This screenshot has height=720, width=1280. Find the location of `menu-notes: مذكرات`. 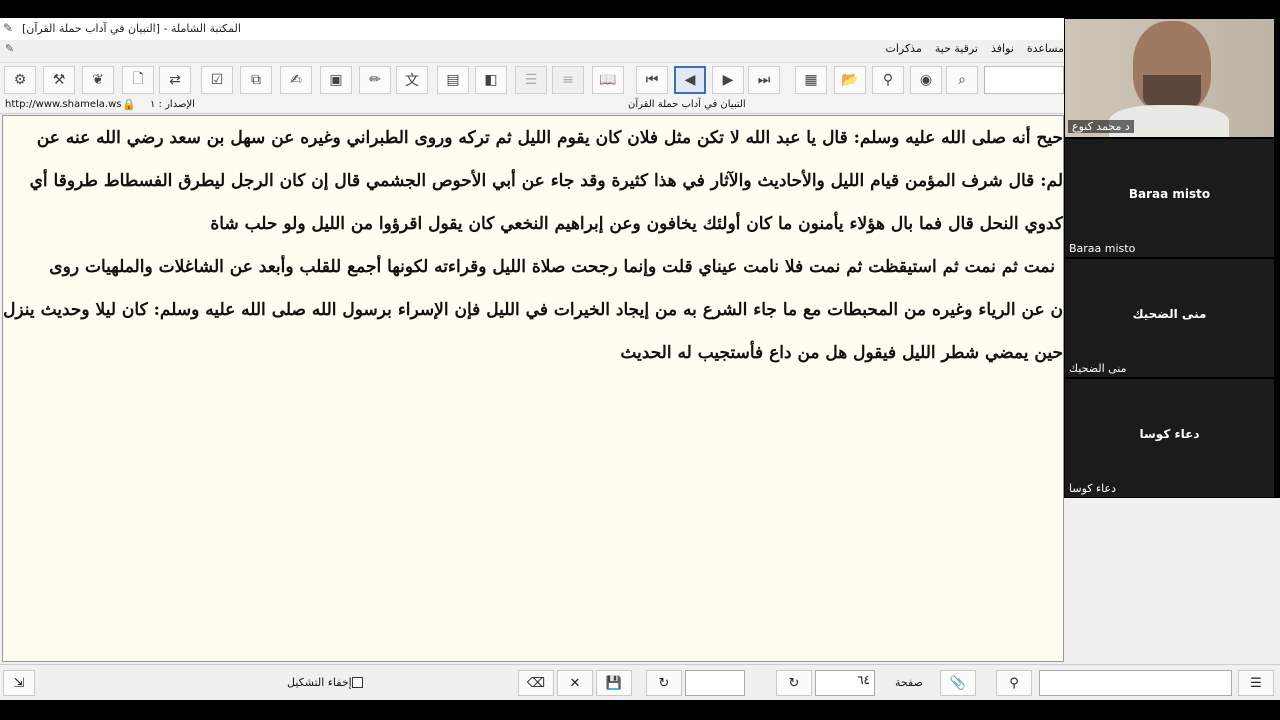

menu-notes: مذكرات is located at coordinates (903, 51).